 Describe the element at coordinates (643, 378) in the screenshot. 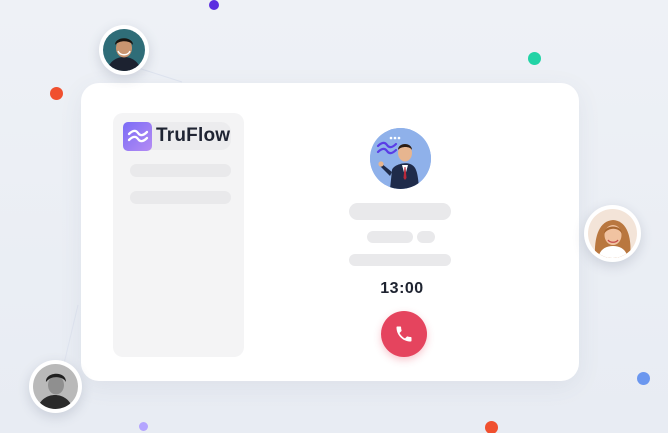

I see `decor-dot-blue` at that location.